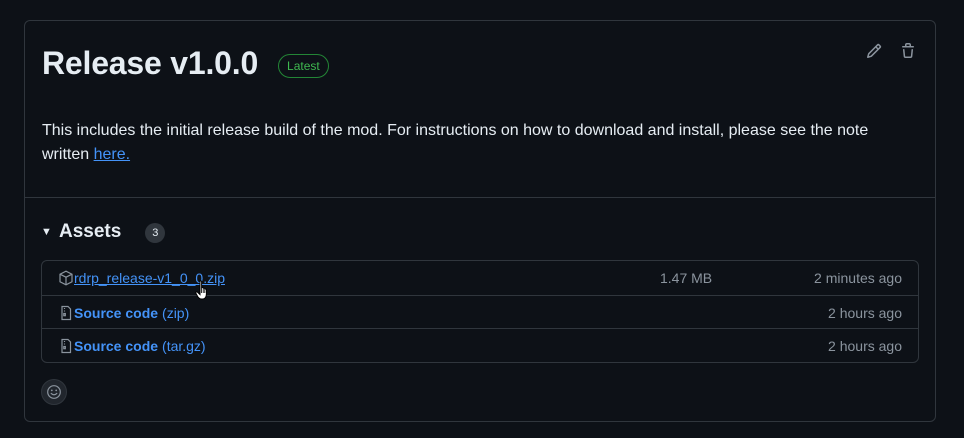 The width and height of the screenshot is (964, 438). Describe the element at coordinates (46, 232) in the screenshot. I see `caret-down-icon: ▼` at that location.